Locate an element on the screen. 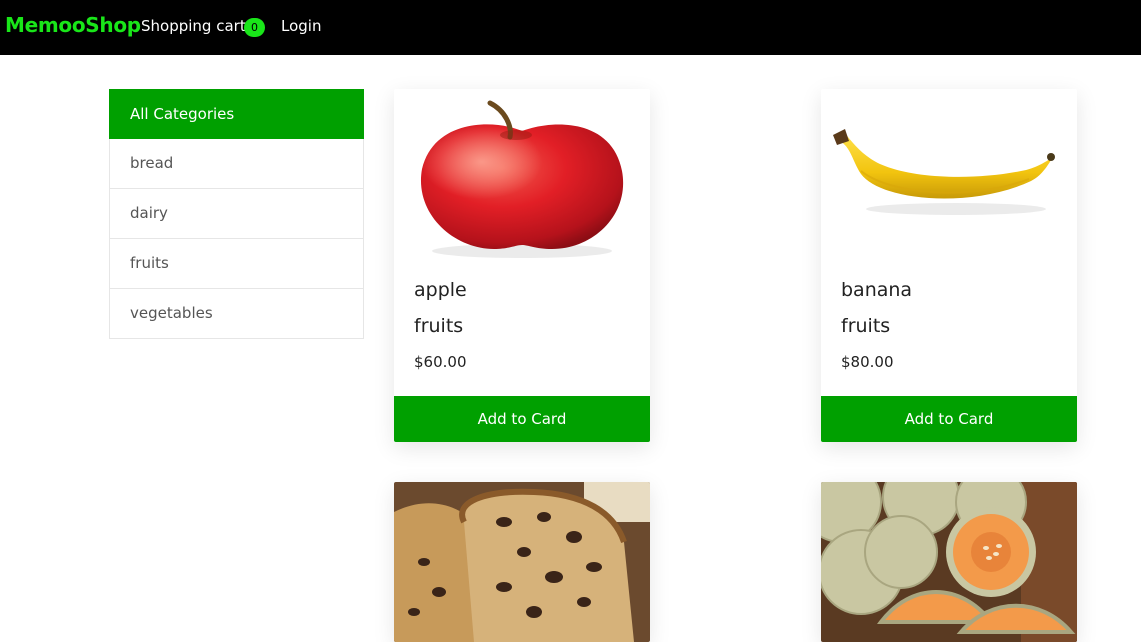  navbar: MemooShop Shopping cart 0 Login is located at coordinates (570, 27).